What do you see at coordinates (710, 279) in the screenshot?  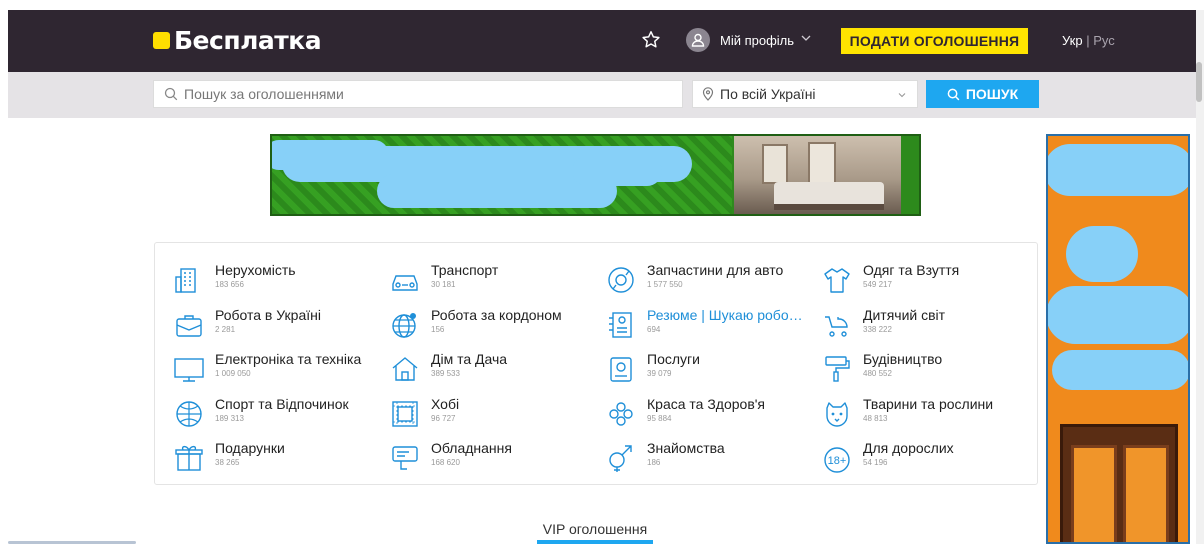 I see `category-auto-parts: Запчастини для авто 1 577 550` at bounding box center [710, 279].